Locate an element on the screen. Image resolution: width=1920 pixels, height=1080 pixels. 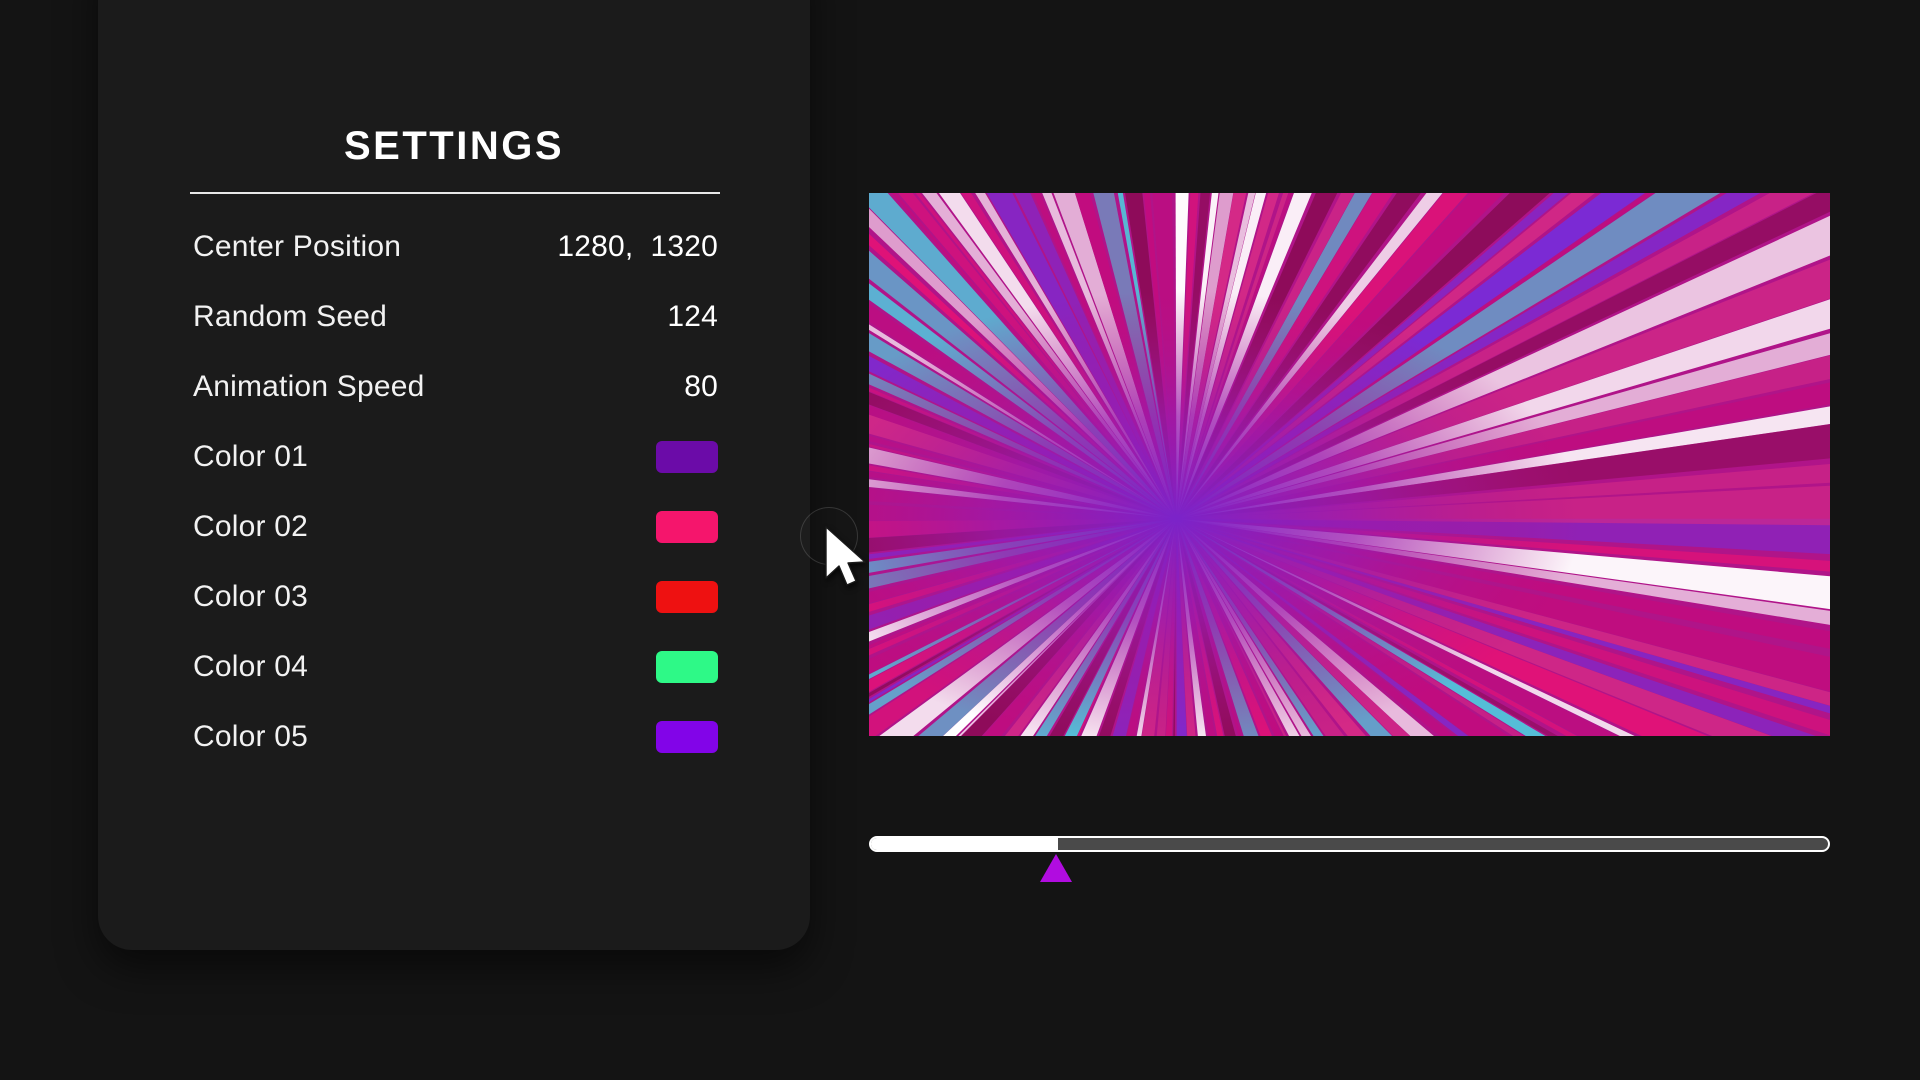
timeline-track is located at coordinates (1349, 844).